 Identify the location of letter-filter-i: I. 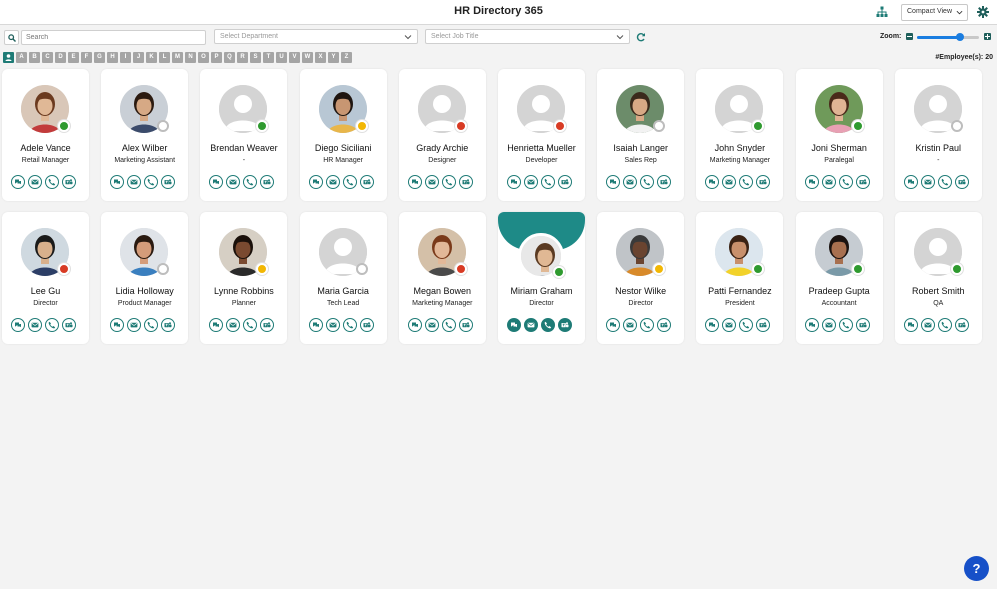
(125, 57).